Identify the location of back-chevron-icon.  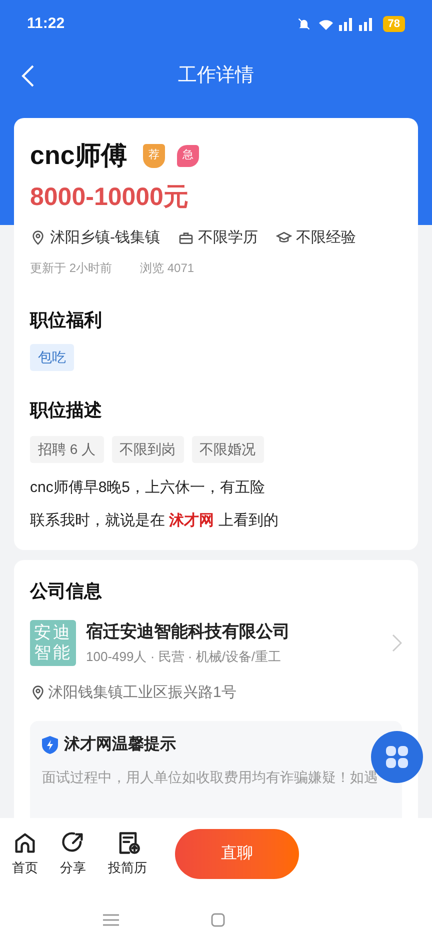
(28, 76).